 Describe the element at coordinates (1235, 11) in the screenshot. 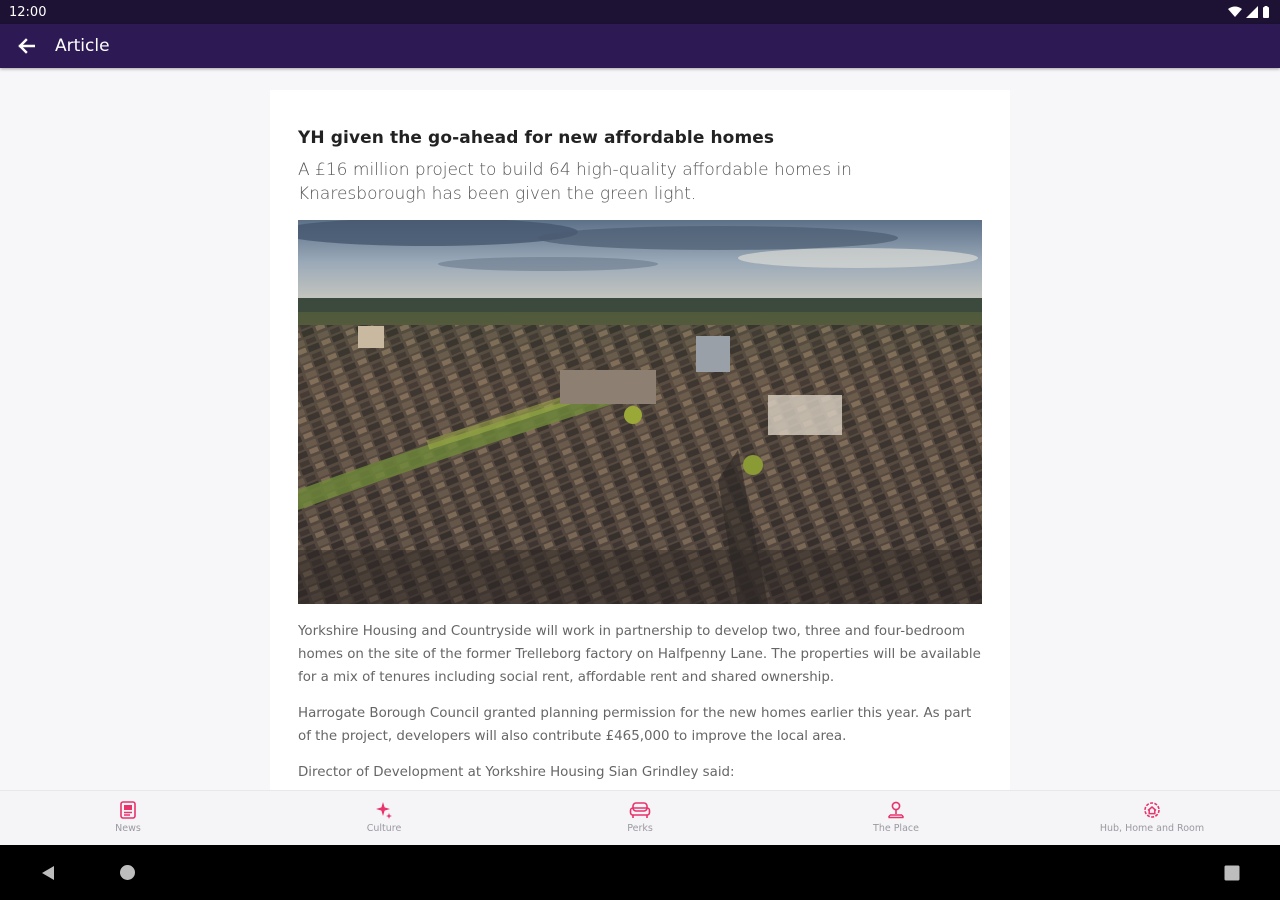

I see `wifi-icon` at that location.